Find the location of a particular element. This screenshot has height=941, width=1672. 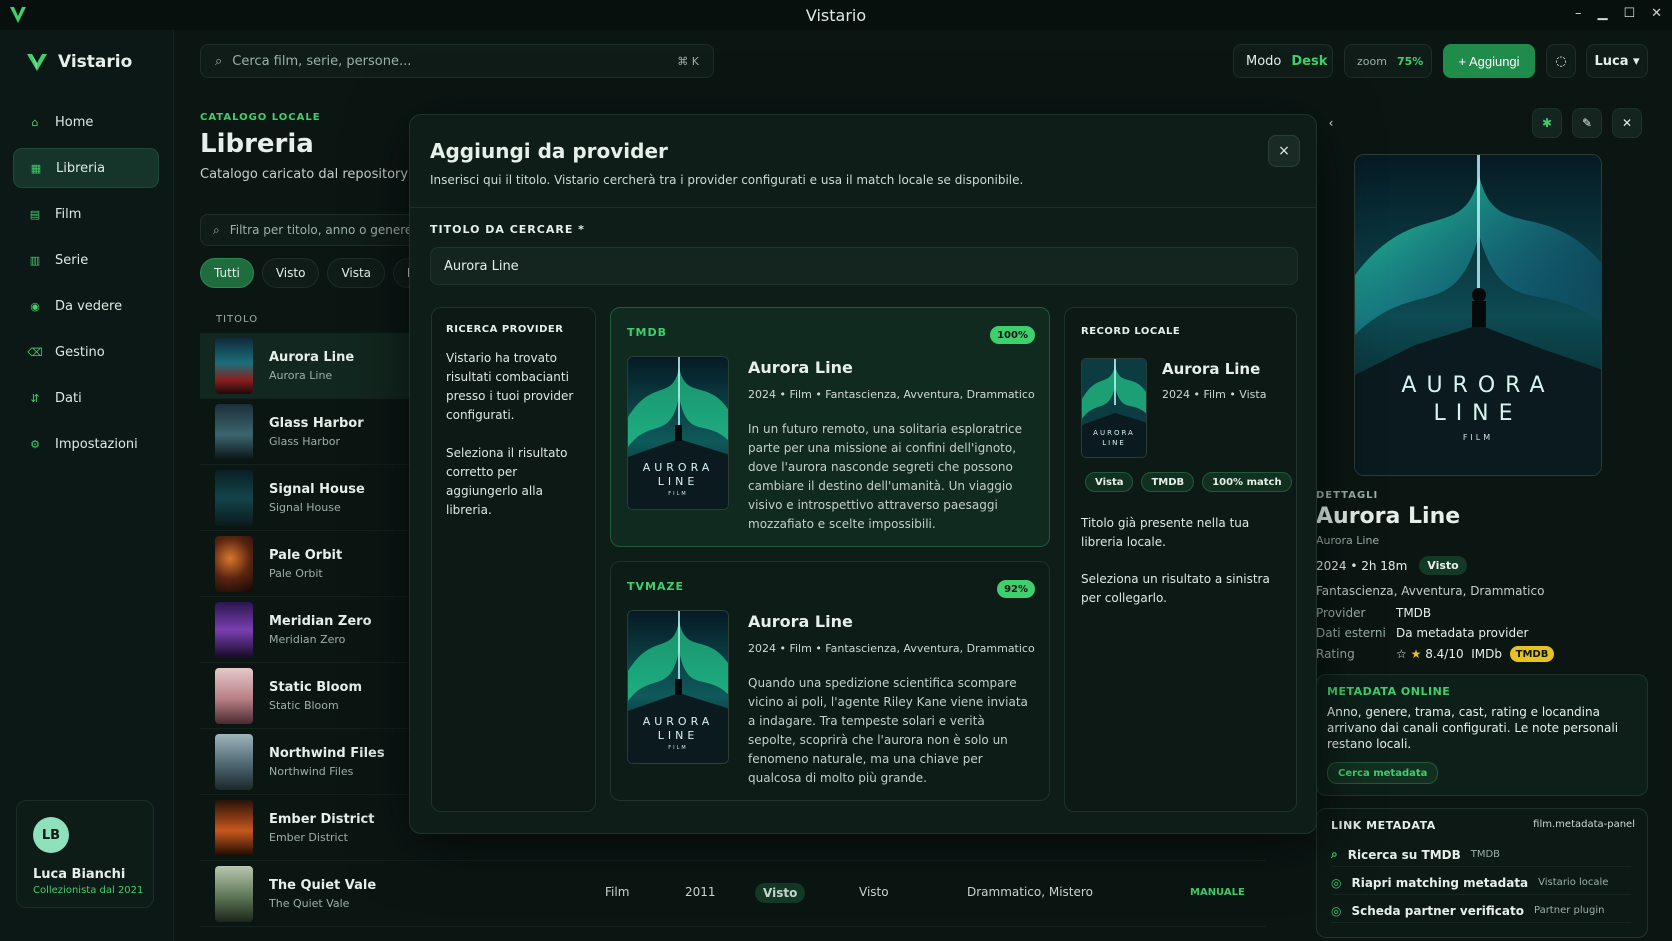

zoom-control: zoom 75% is located at coordinates (1388, 61).